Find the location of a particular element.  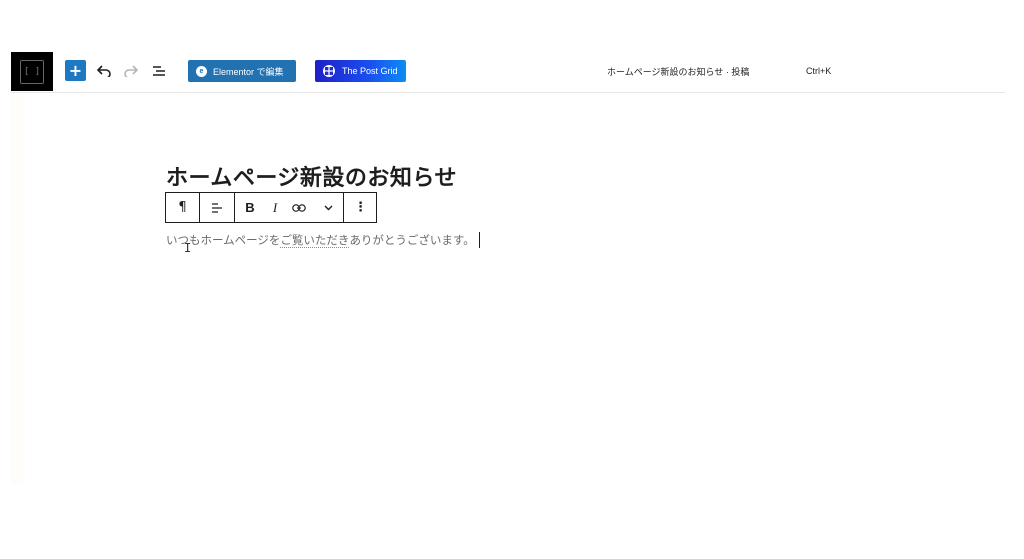

block-toolbar: ¶ B I ⋮ is located at coordinates (271, 207).